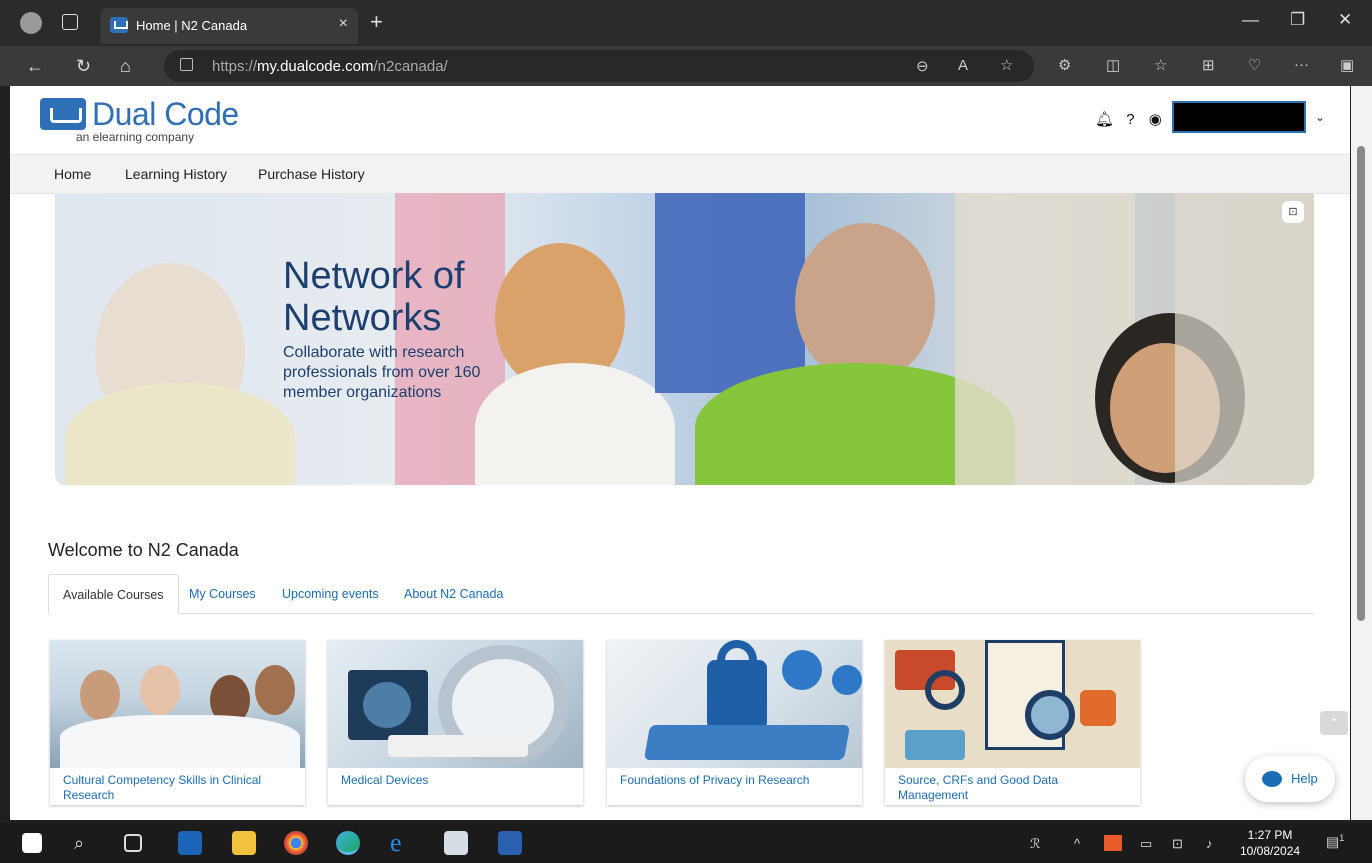 This screenshot has width=1372, height=863. I want to click on task-view-icon, so click(133, 843).